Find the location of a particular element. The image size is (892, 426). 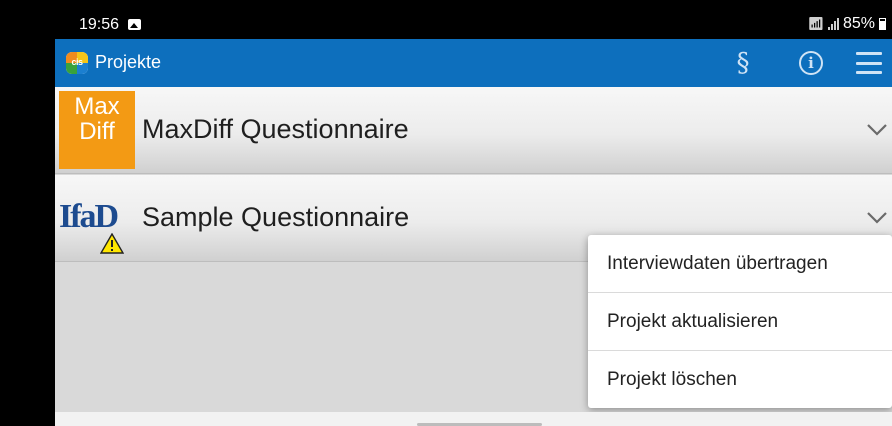

warning-icon is located at coordinates (112, 243).